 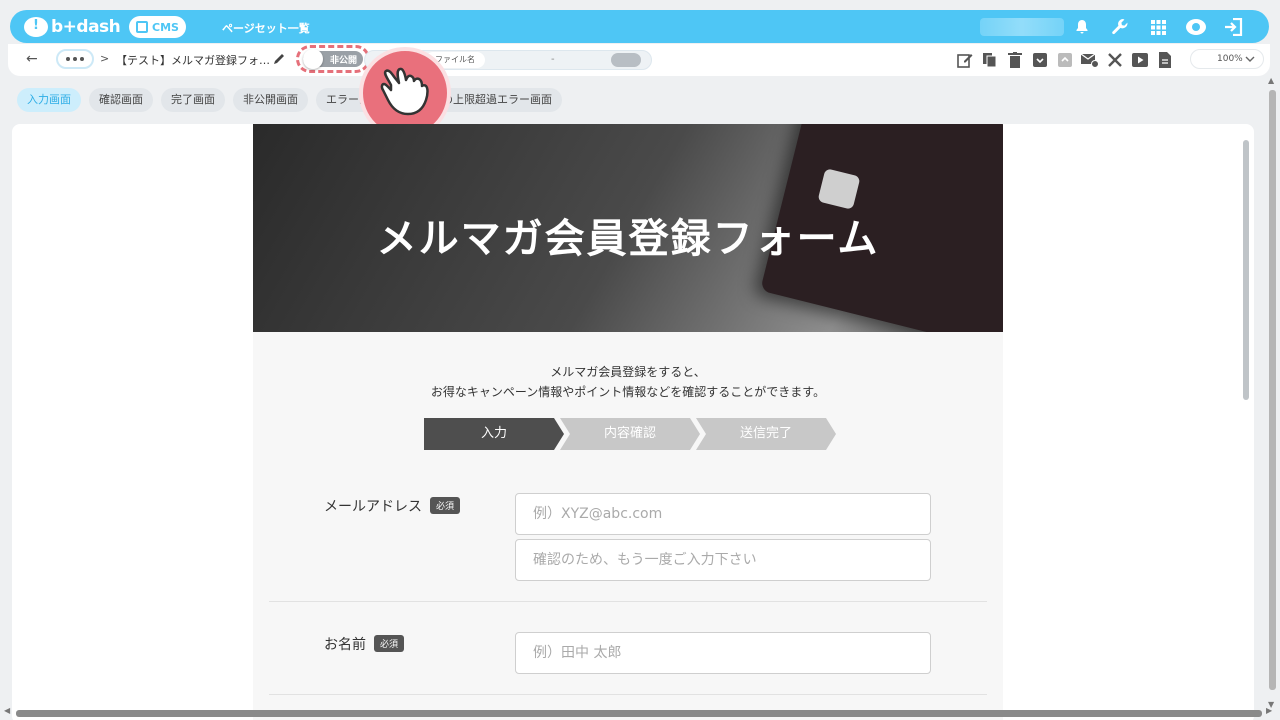 What do you see at coordinates (639, 26) in the screenshot?
I see `top-navigation-bar: b+dash CMS ページセット一覧` at bounding box center [639, 26].